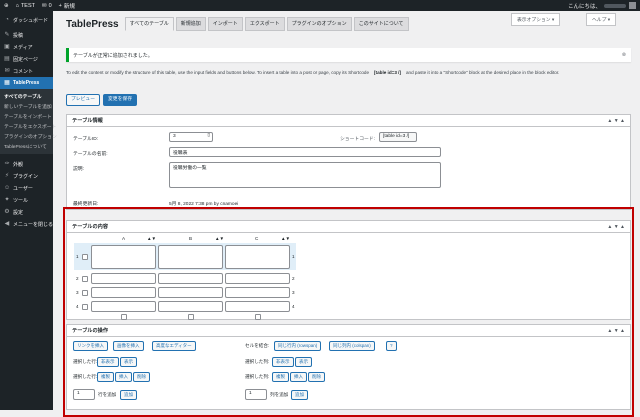  What do you see at coordinates (83, 100) in the screenshot?
I see `preview-button: プレビュー` at bounding box center [83, 100].